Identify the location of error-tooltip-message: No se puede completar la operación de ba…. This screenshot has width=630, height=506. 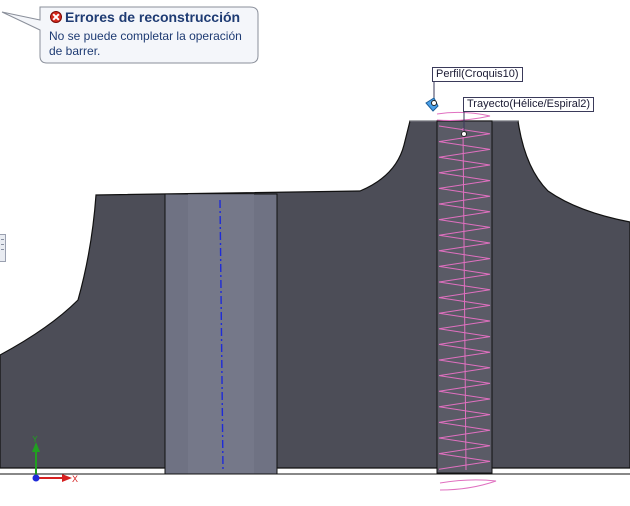
(145, 43).